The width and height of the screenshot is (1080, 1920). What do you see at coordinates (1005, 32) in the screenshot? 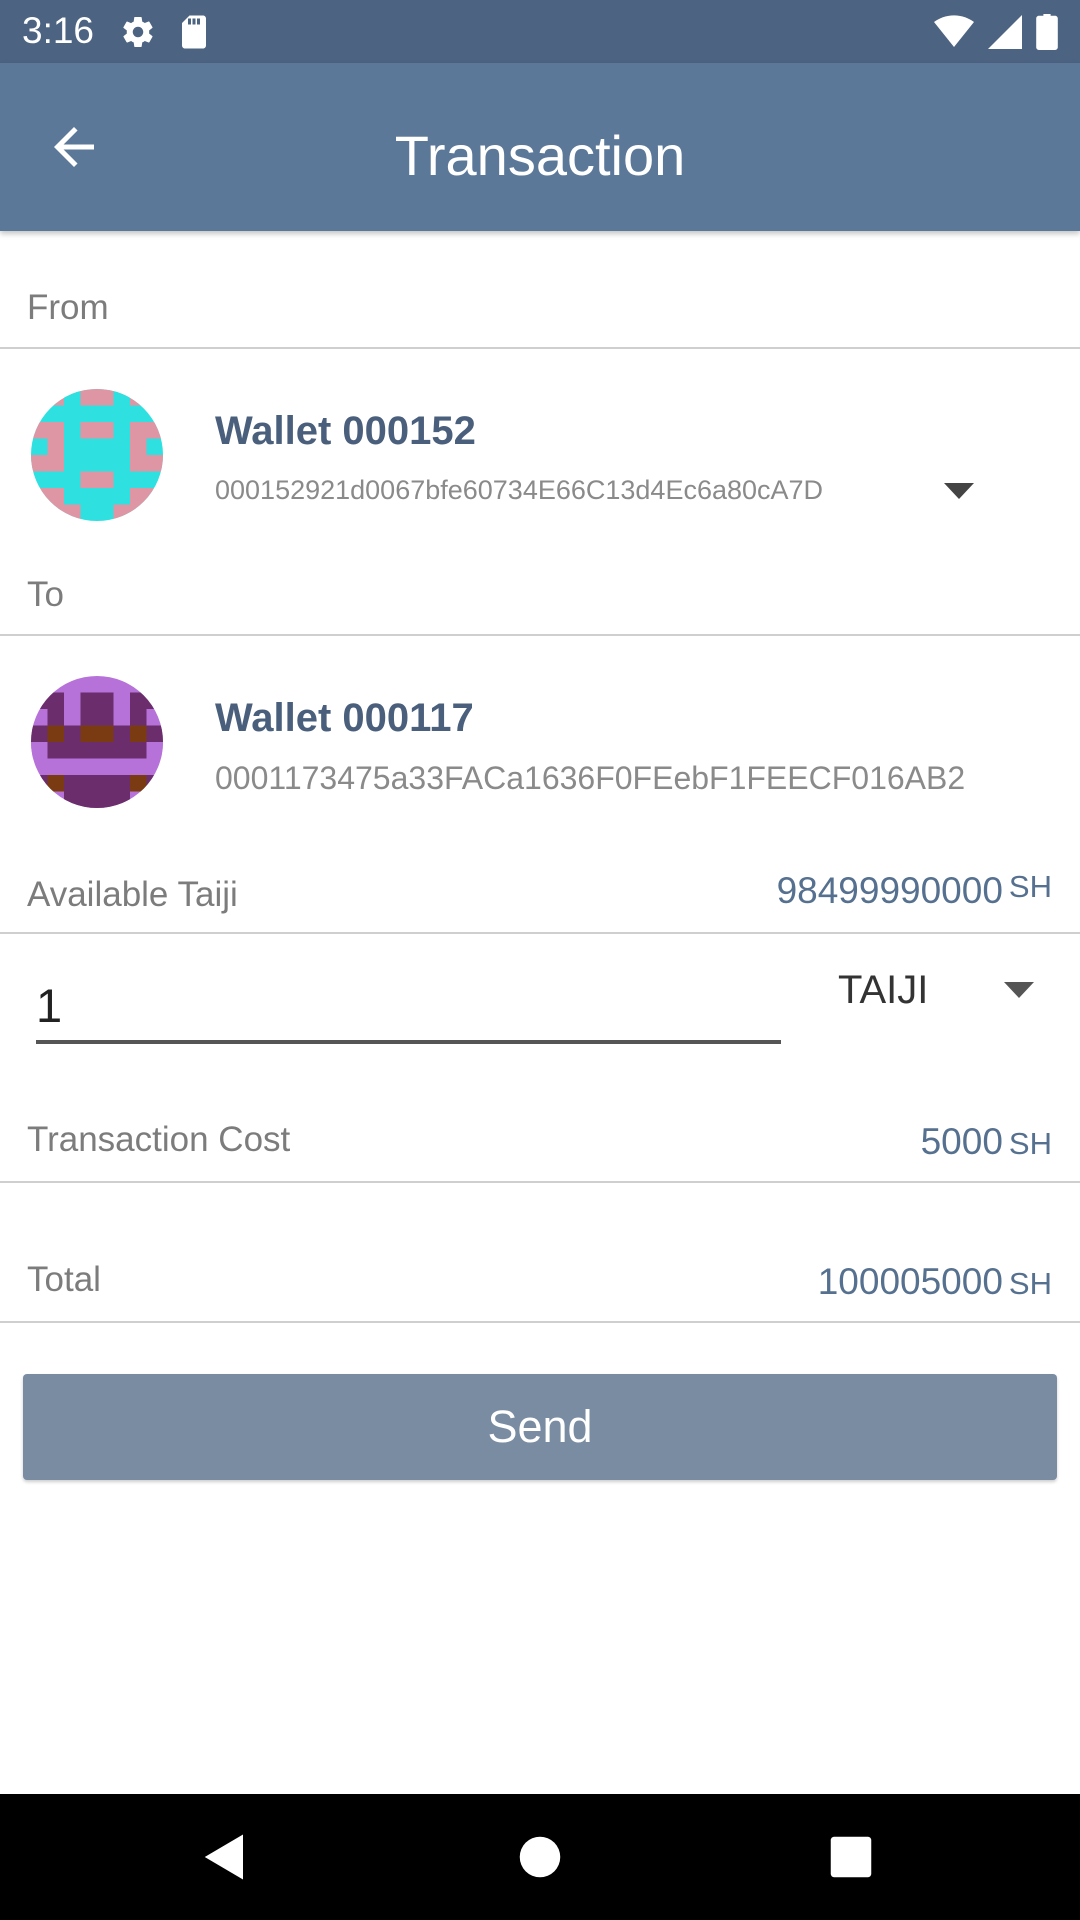
I see `cell-signal-icon` at bounding box center [1005, 32].